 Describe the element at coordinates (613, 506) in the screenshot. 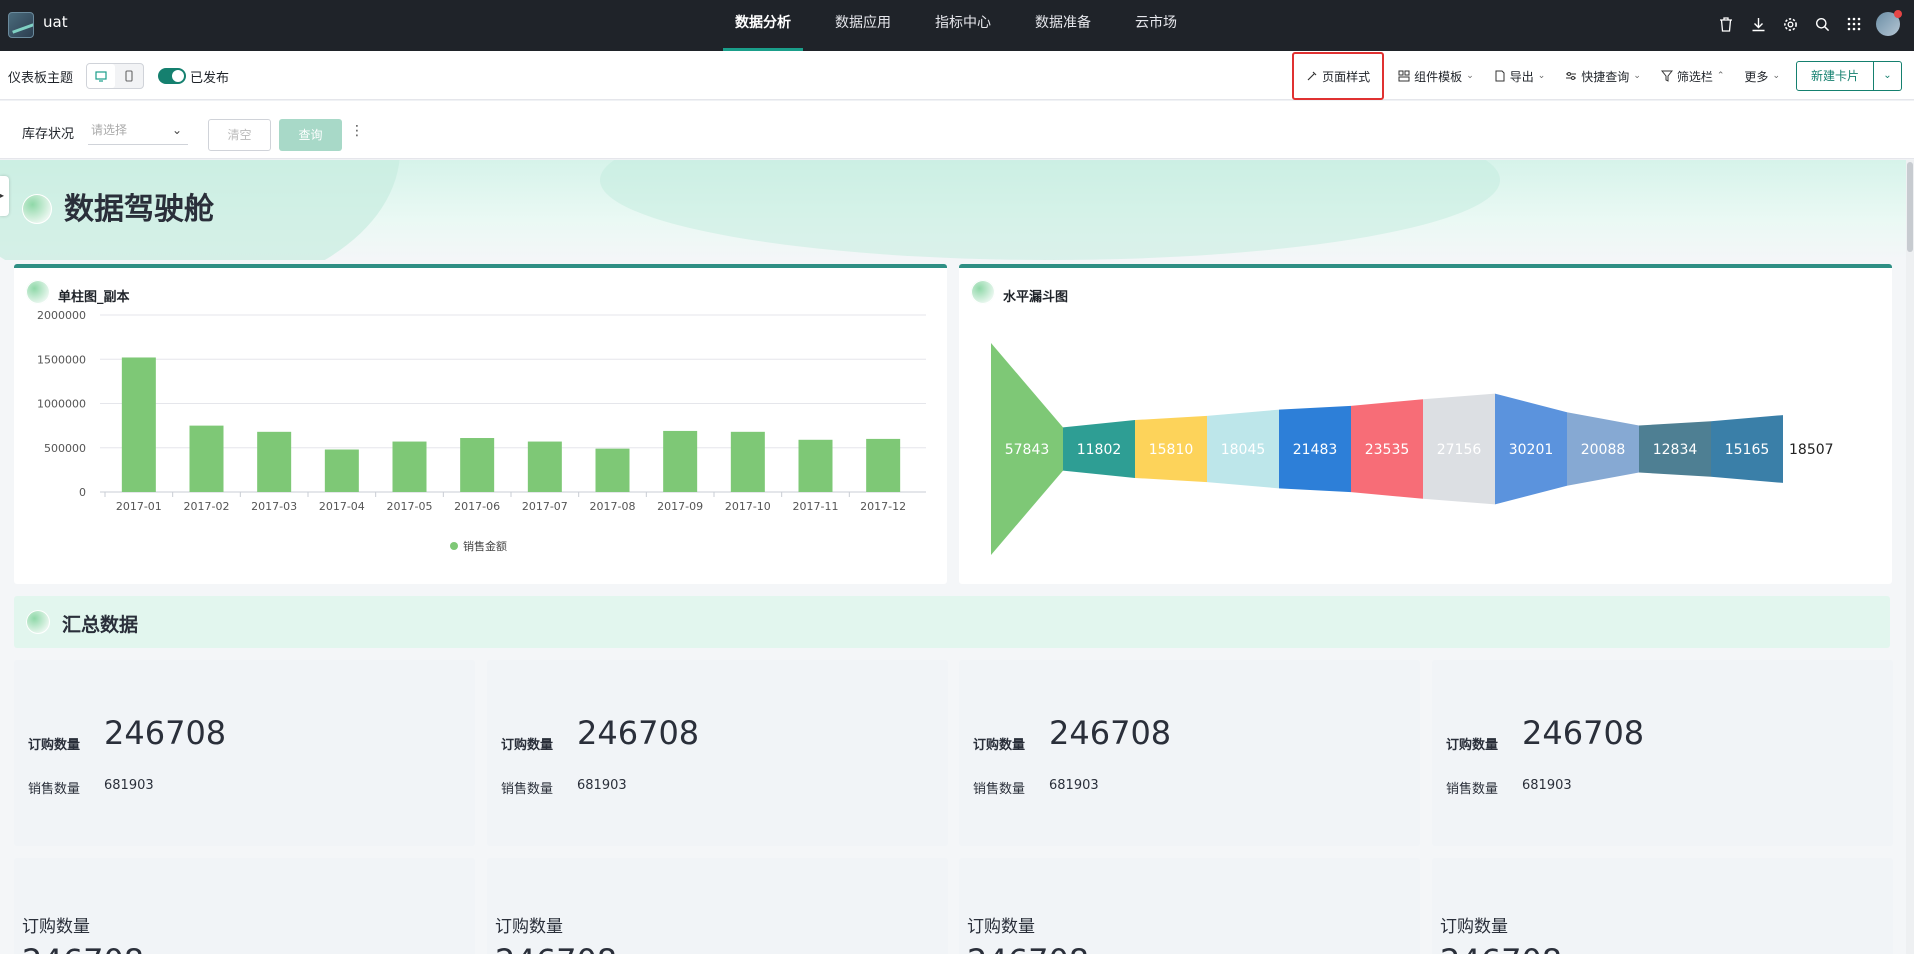

I see `x-tick-label: 2017-08` at that location.